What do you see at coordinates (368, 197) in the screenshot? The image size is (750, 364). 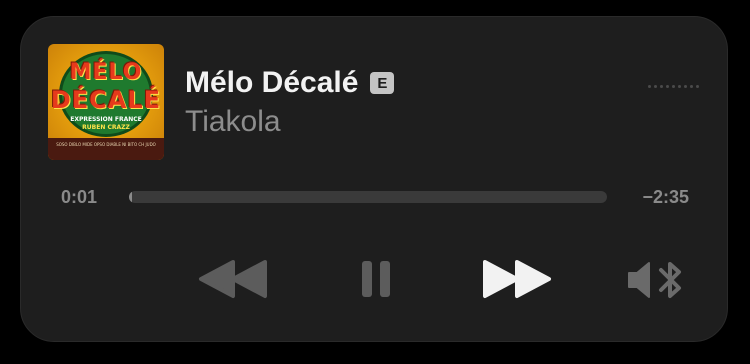 I see `playback-scrubber` at bounding box center [368, 197].